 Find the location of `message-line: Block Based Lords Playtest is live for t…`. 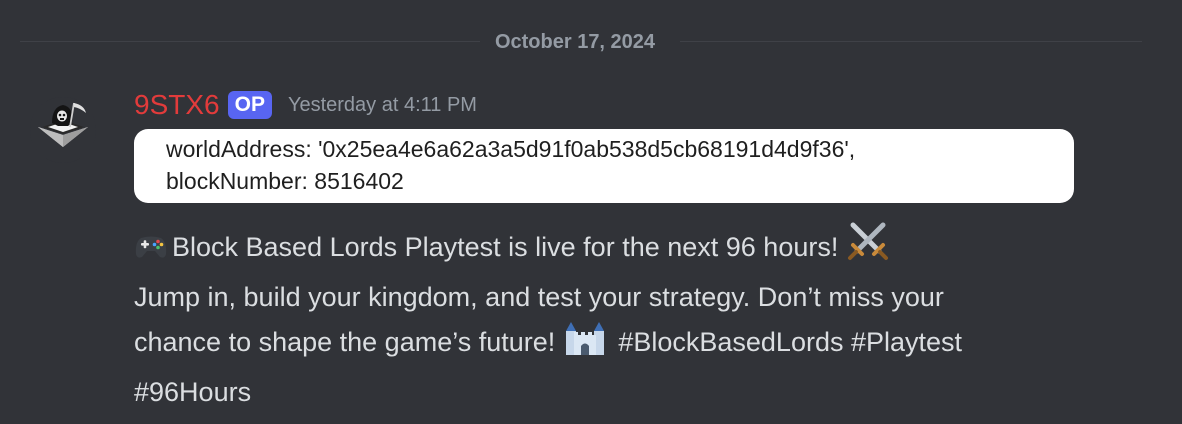

message-line: Block Based Lords Playtest is live for t… is located at coordinates (604, 247).